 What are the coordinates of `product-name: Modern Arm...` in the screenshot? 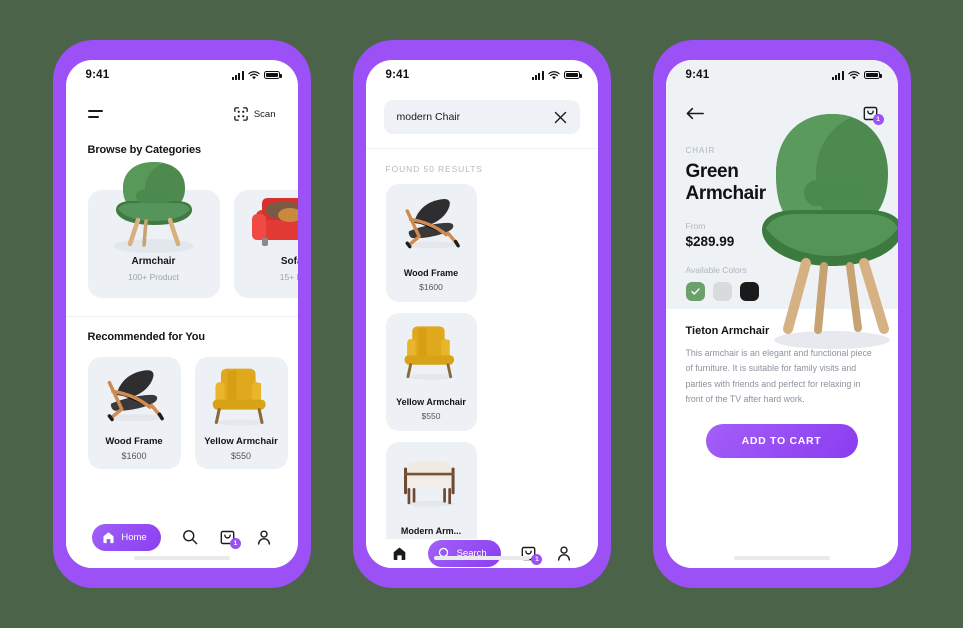 It's located at (431, 531).